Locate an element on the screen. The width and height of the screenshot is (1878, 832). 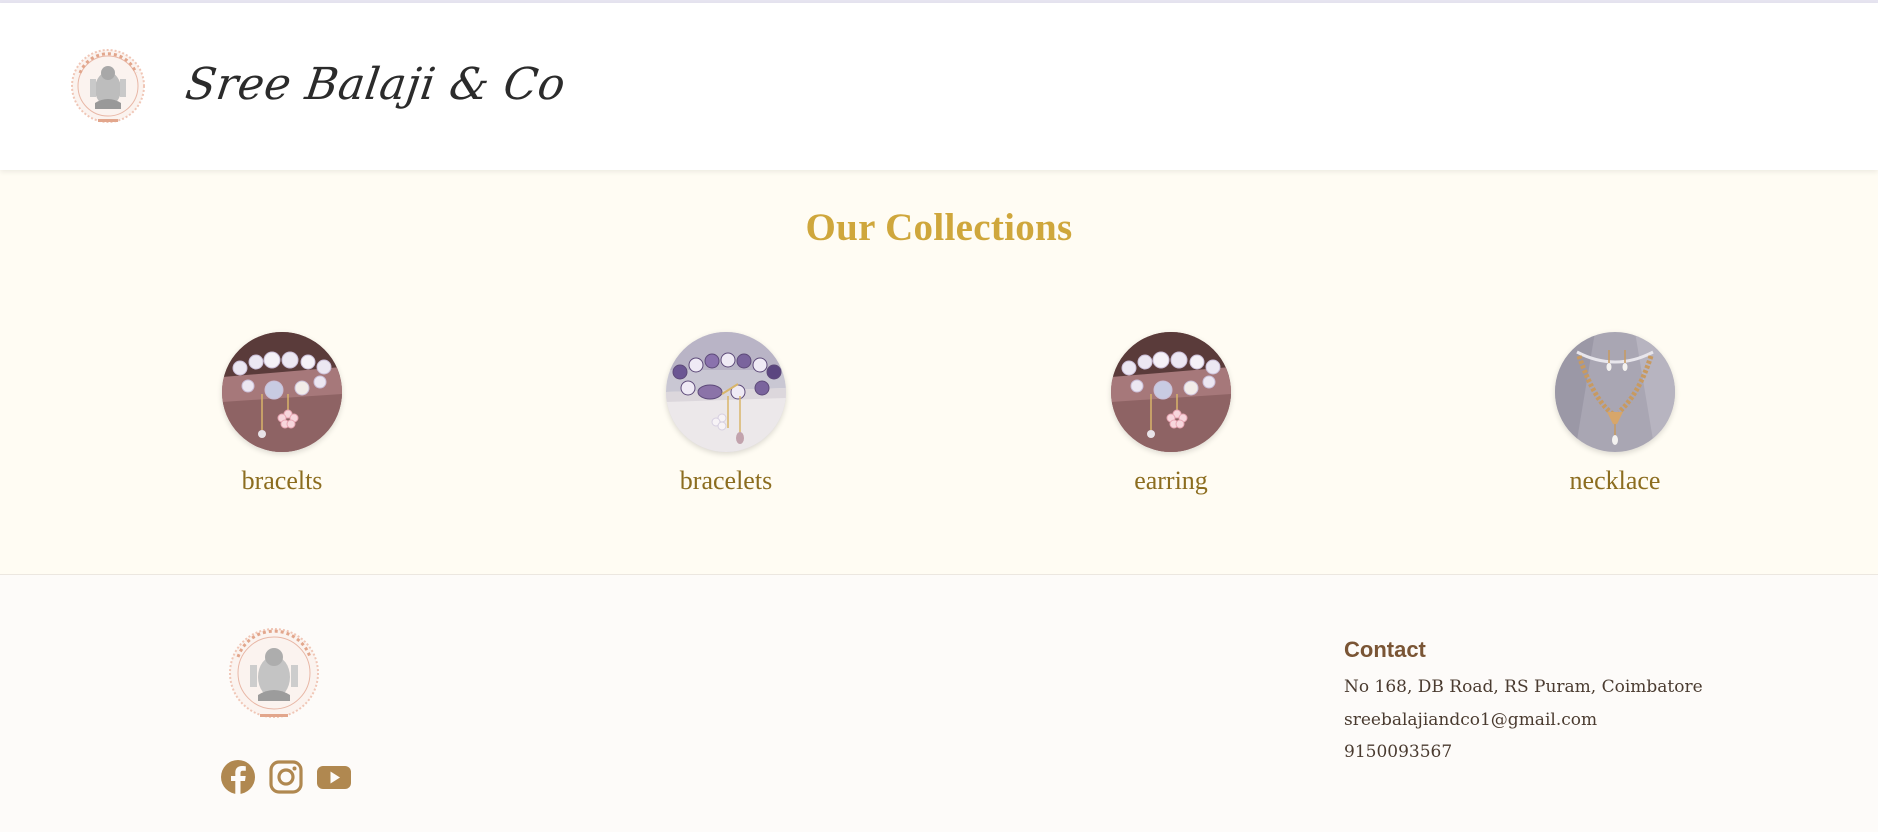
necklace-photo is located at coordinates (1615, 392).